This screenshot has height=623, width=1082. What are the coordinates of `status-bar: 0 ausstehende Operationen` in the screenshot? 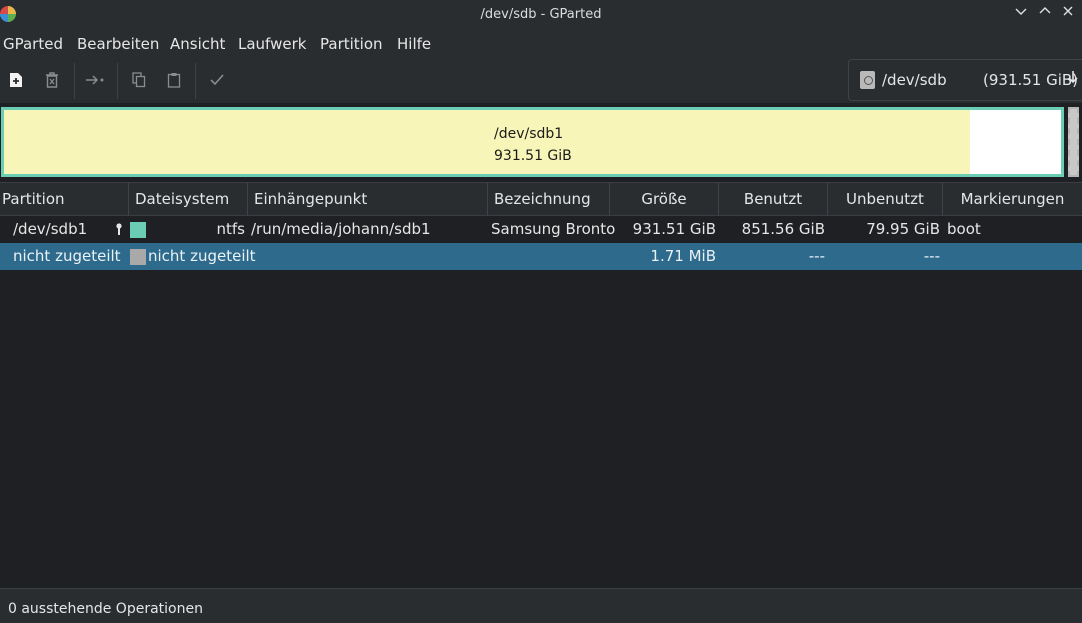 It's located at (541, 605).